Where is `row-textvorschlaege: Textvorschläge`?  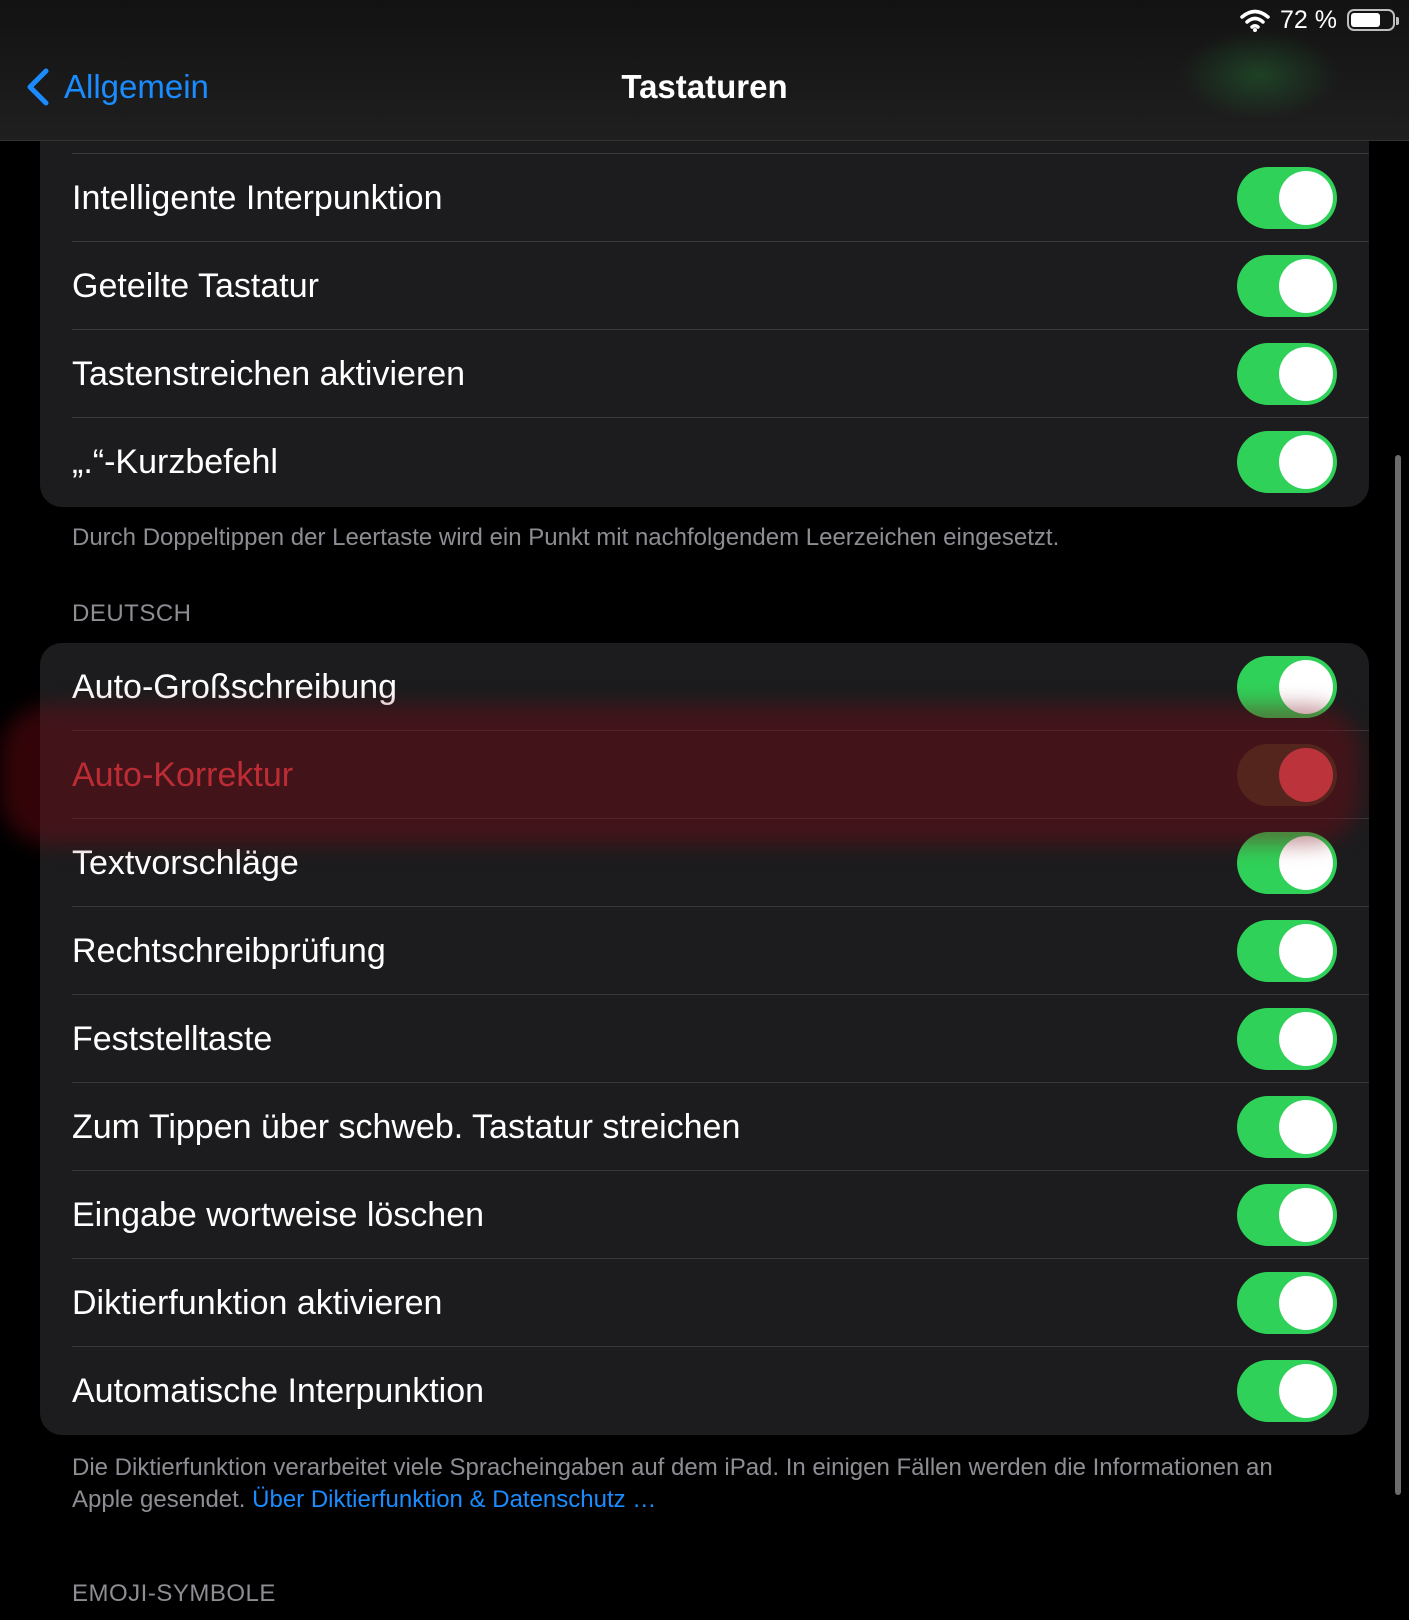 row-textvorschlaege: Textvorschläge is located at coordinates (704, 863).